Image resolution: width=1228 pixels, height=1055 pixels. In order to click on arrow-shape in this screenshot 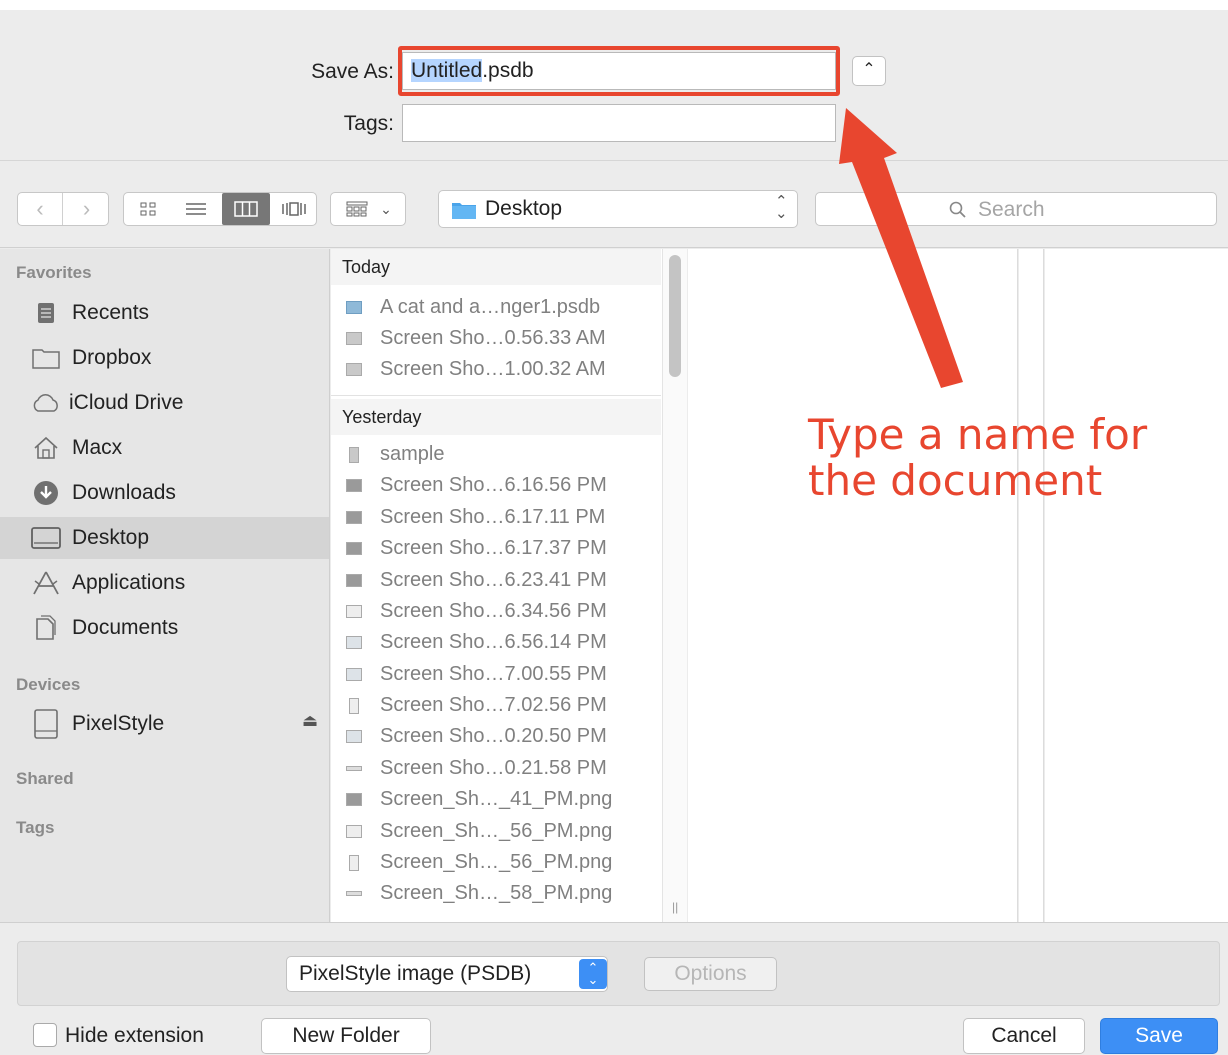, I will do `click(901, 248)`.